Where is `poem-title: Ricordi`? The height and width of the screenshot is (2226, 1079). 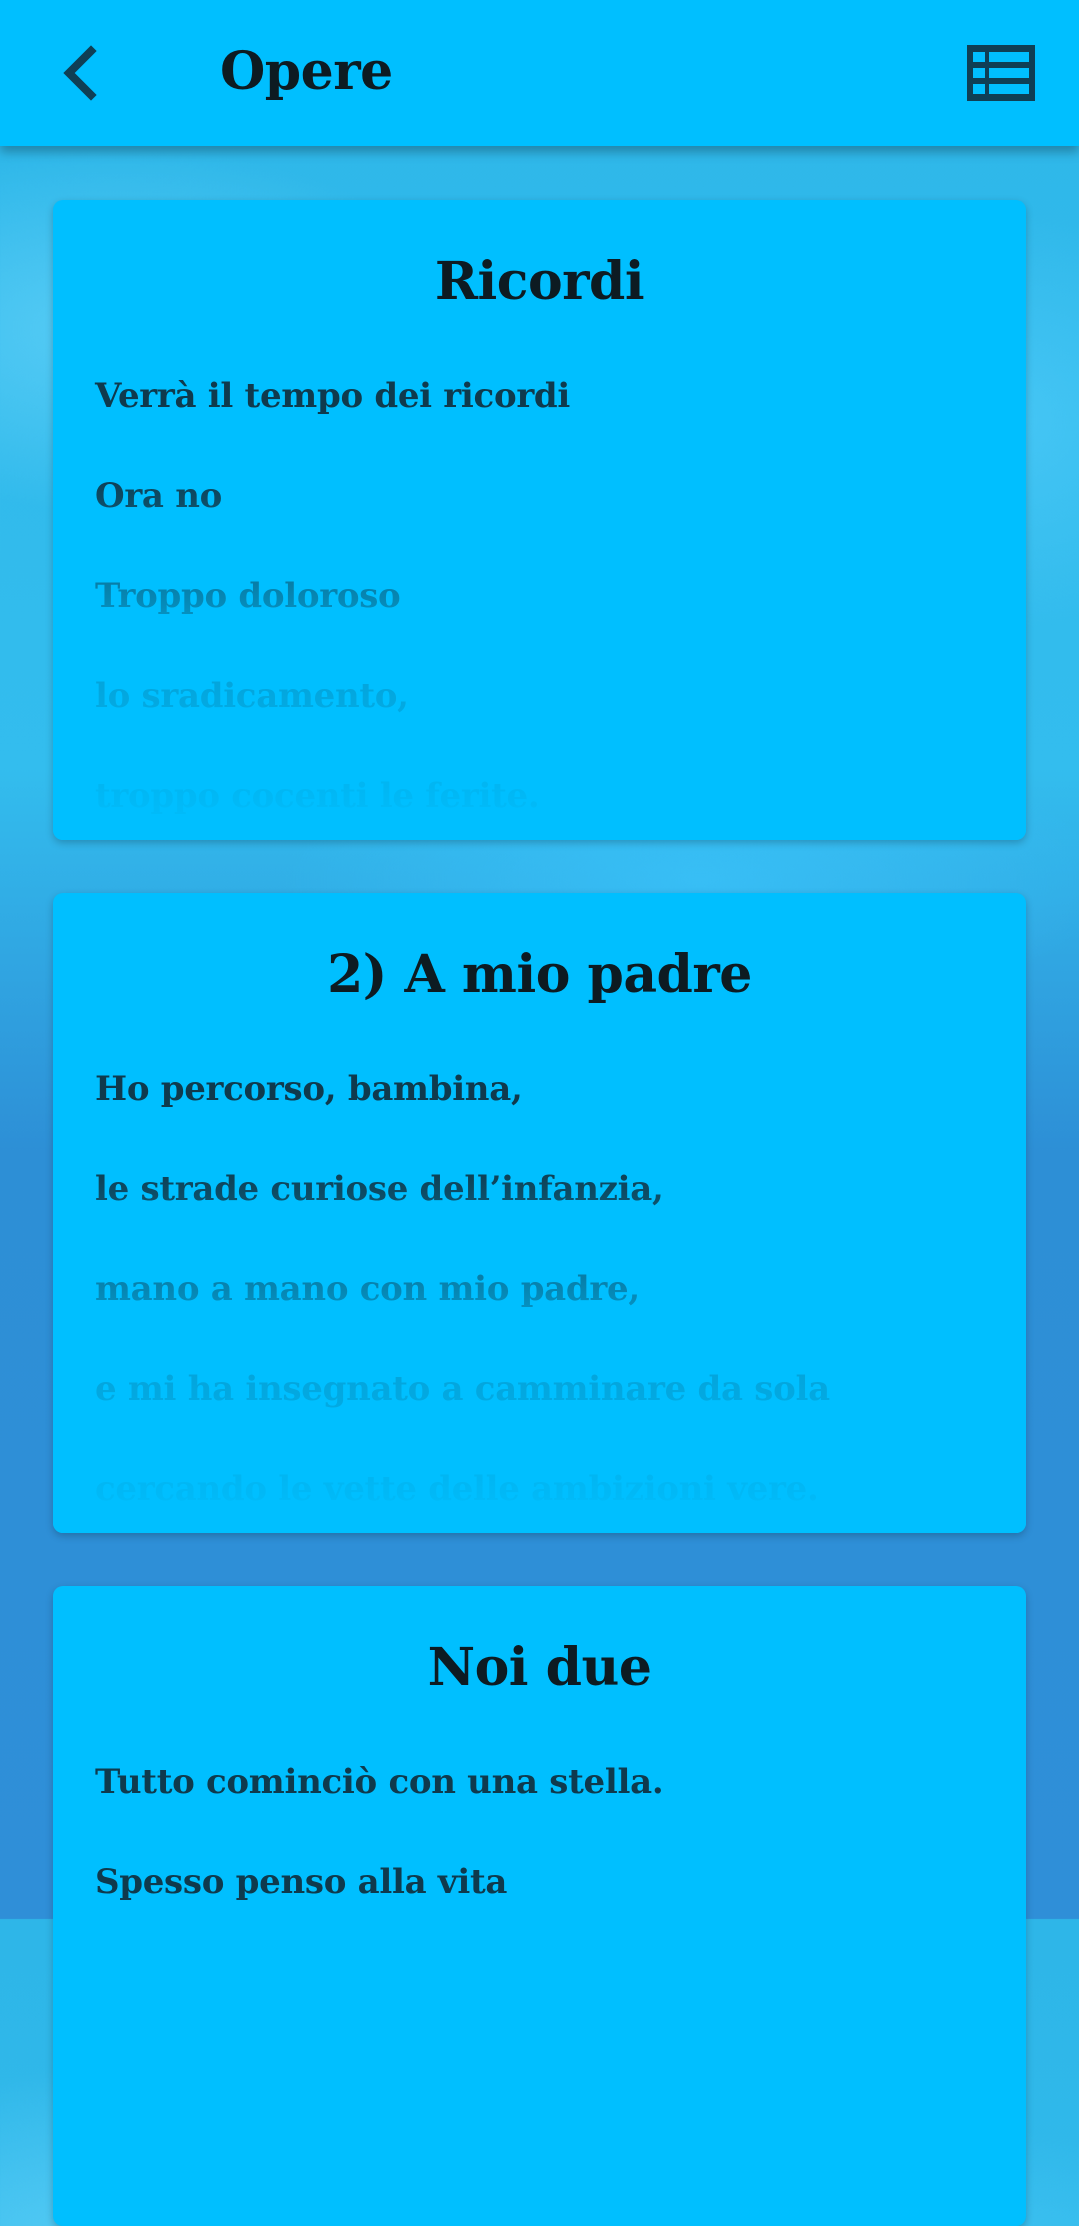 poem-title: Ricordi is located at coordinates (539, 281).